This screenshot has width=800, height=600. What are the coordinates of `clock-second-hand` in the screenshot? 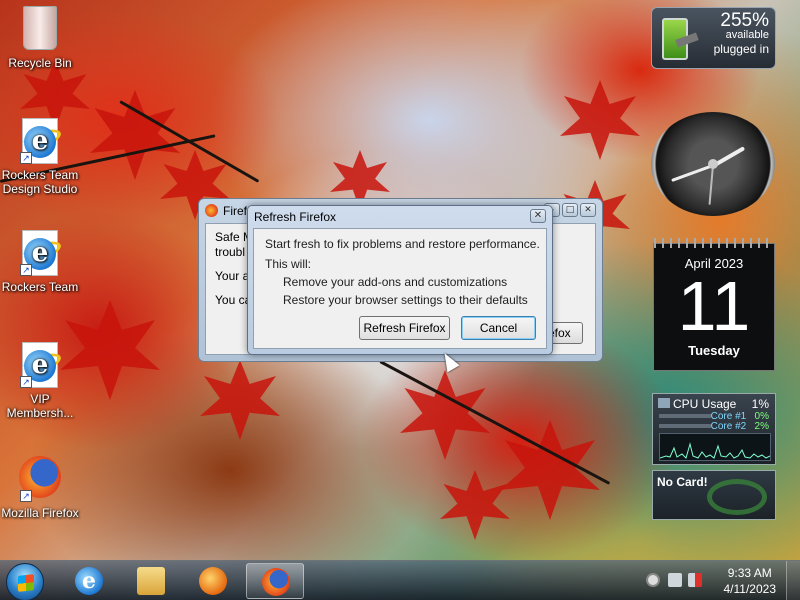 It's located at (711, 184).